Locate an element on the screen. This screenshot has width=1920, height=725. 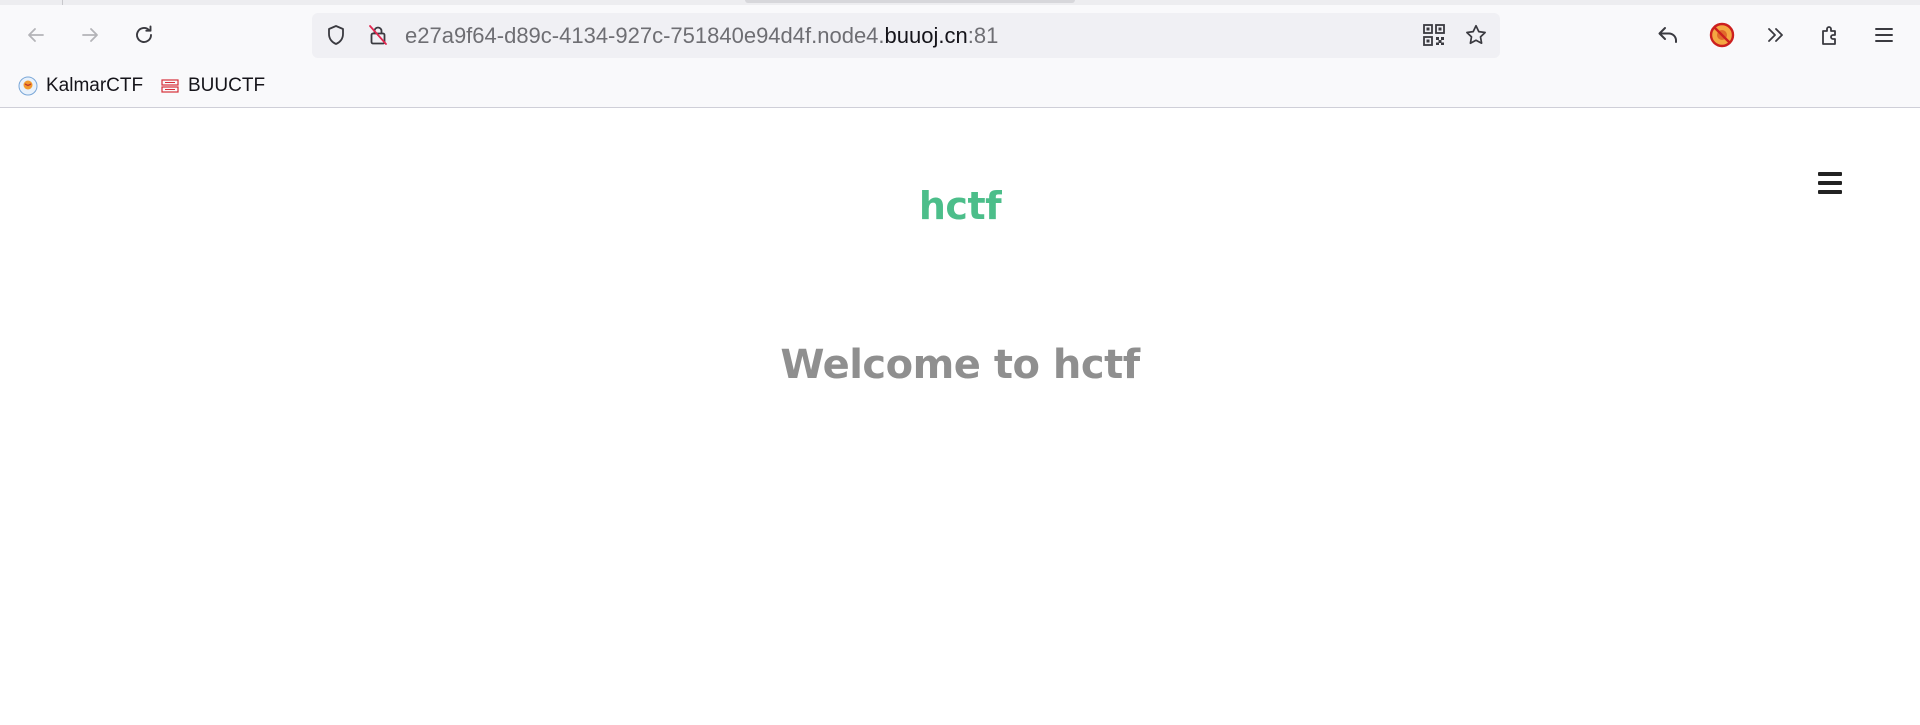
shield-icon is located at coordinates (336, 35).